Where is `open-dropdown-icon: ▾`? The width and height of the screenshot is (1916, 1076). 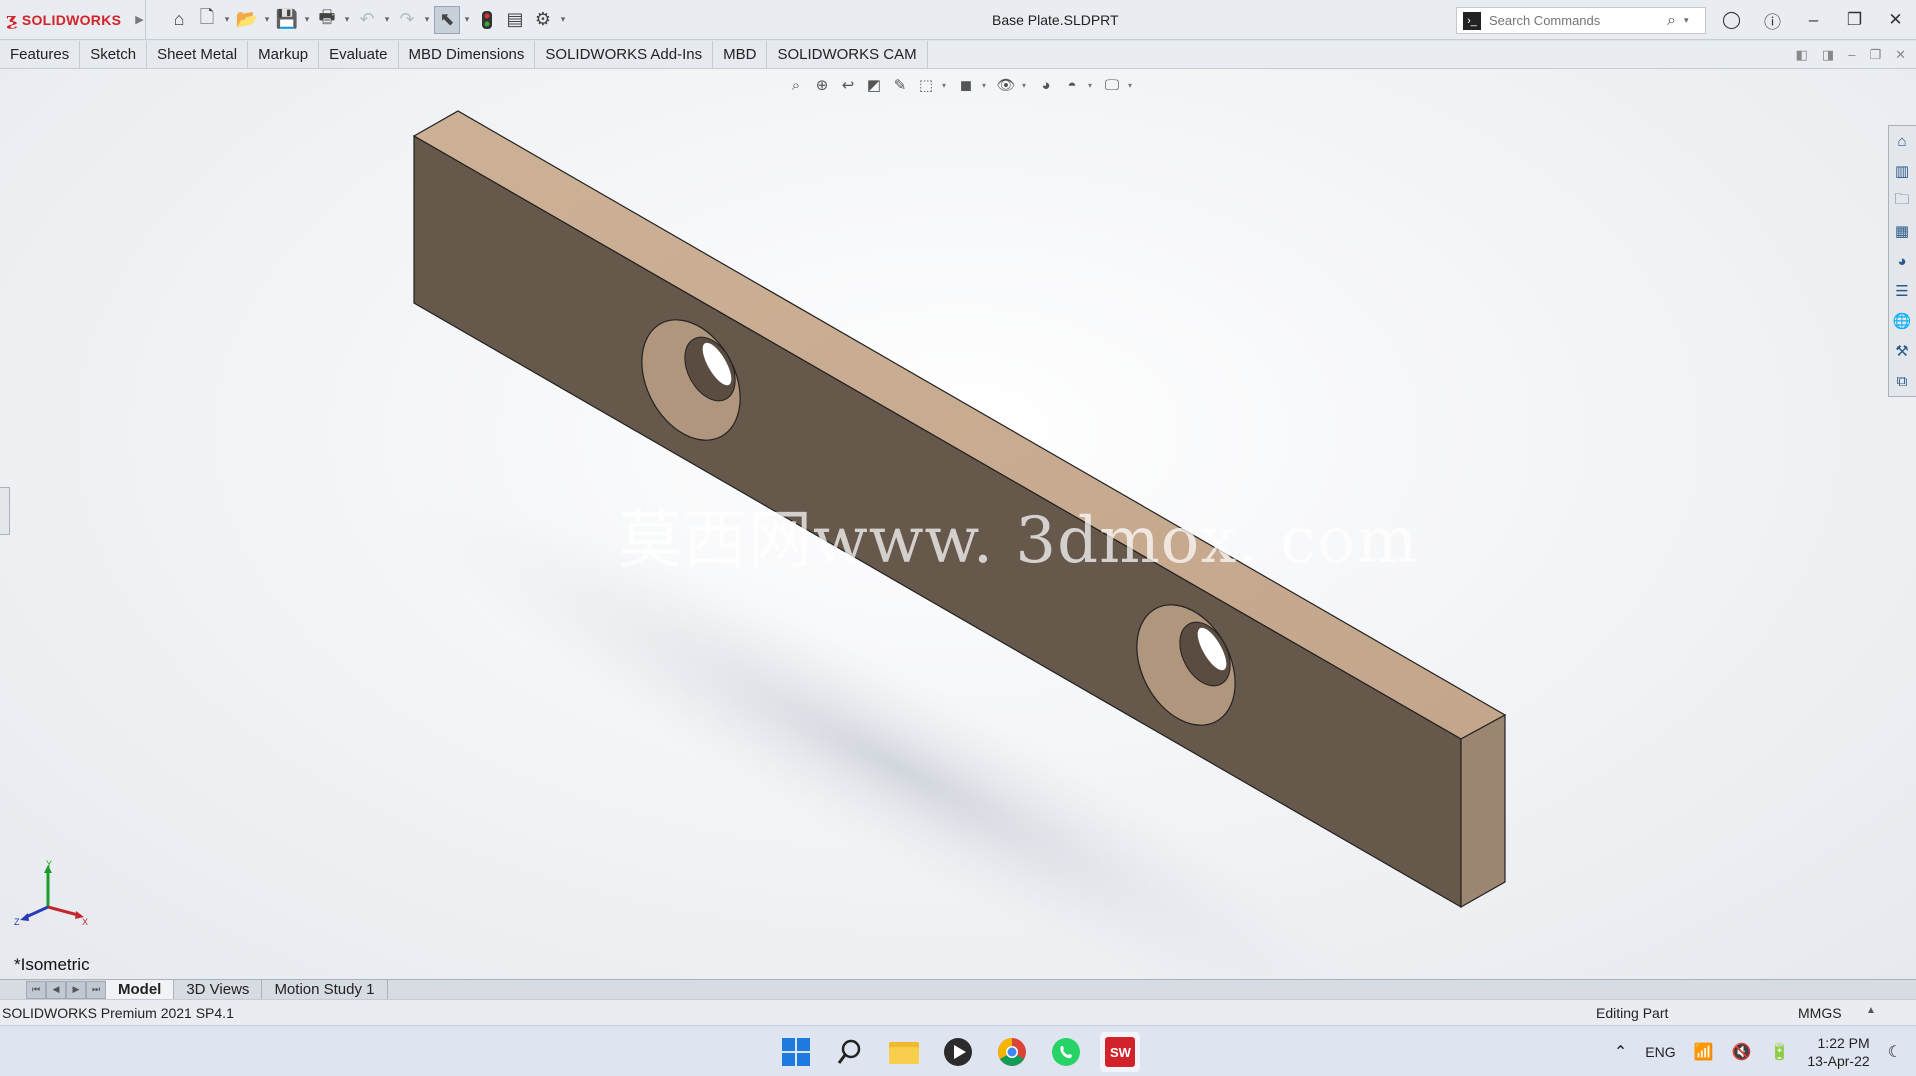
open-dropdown-icon: ▾ is located at coordinates (267, 20).